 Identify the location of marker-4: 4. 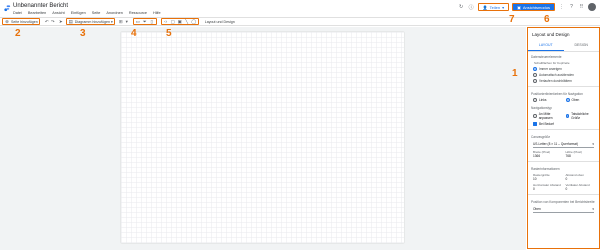
(134, 33).